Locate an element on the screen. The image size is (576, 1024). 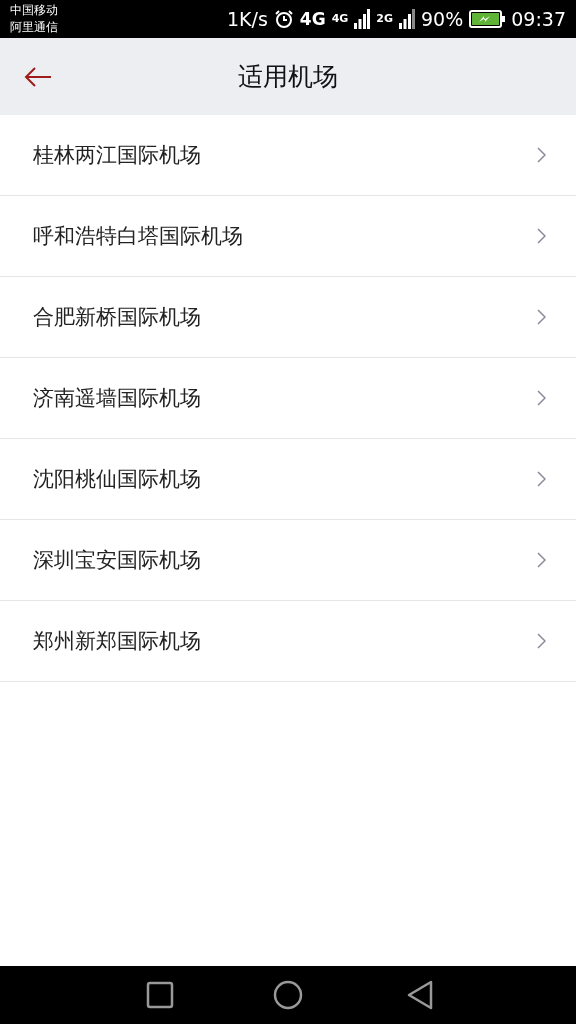
home-button is located at coordinates (288, 995).